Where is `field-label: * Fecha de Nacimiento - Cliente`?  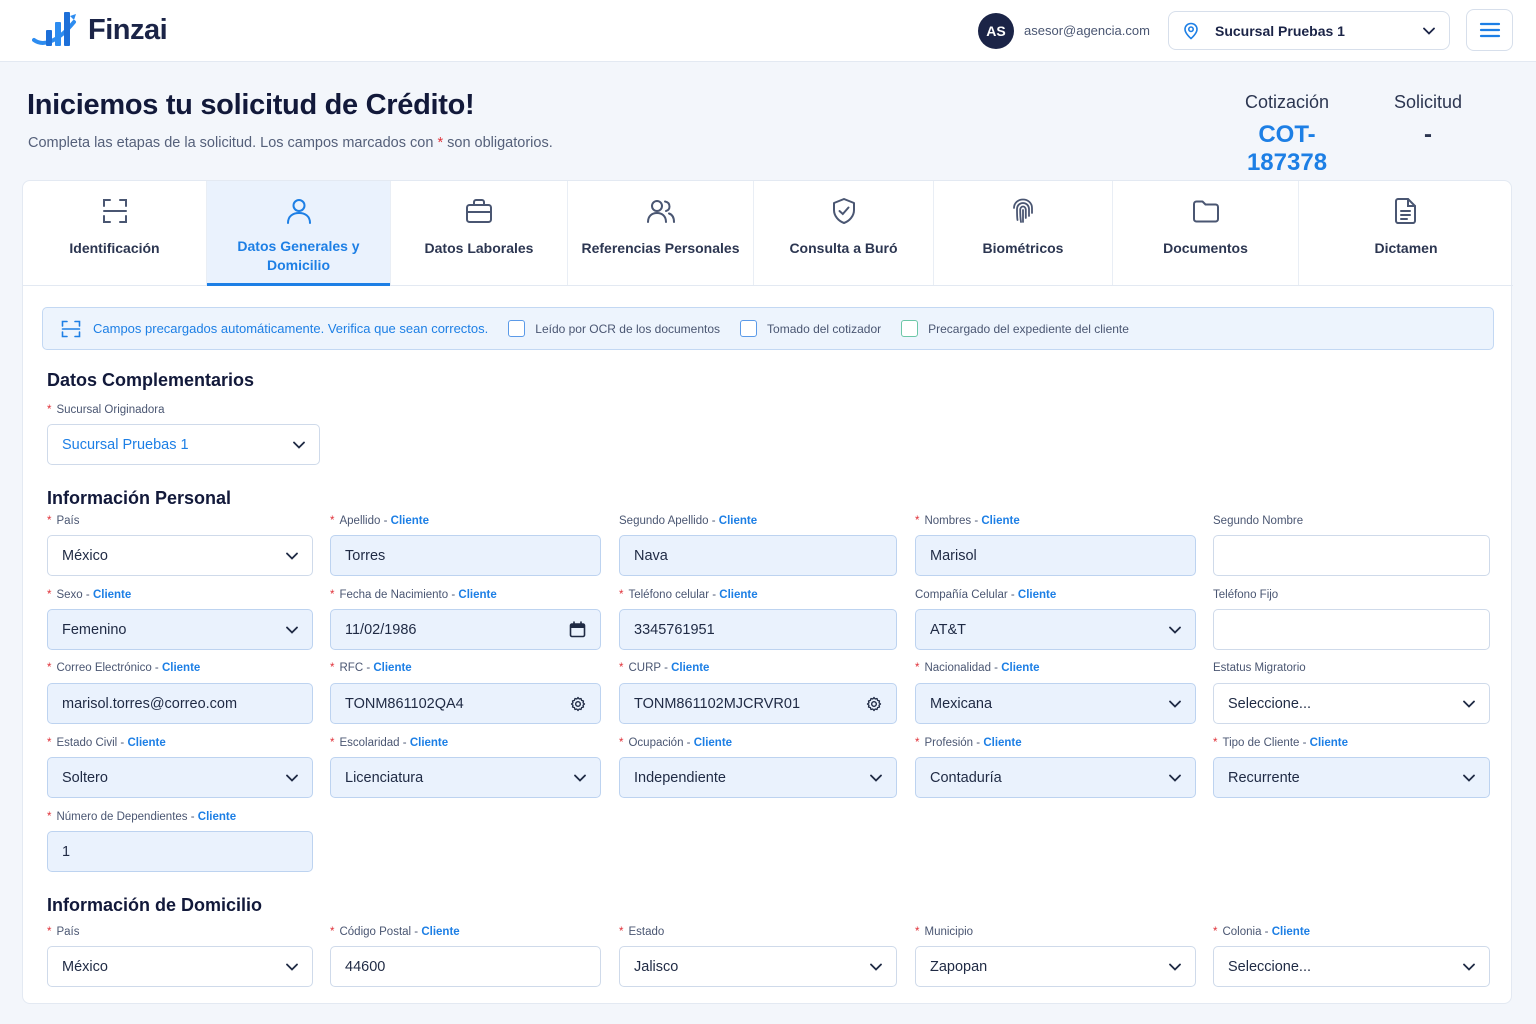
field-label: * Fecha de Nacimiento - Cliente is located at coordinates (413, 595).